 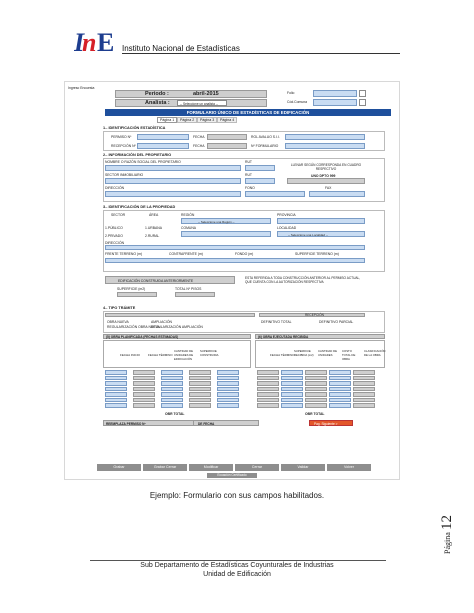 What do you see at coordinates (114, 228) in the screenshot?
I see `publico-option: 1.PÚBLICO` at bounding box center [114, 228].